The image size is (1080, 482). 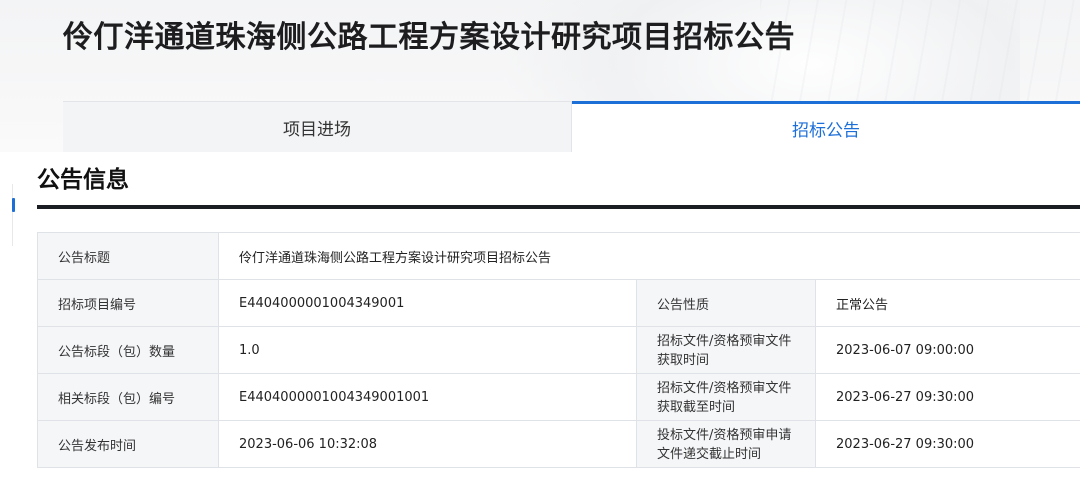 What do you see at coordinates (947, 397) in the screenshot?
I see `doc-deadline-value: 2023-06-27 09:30:00` at bounding box center [947, 397].